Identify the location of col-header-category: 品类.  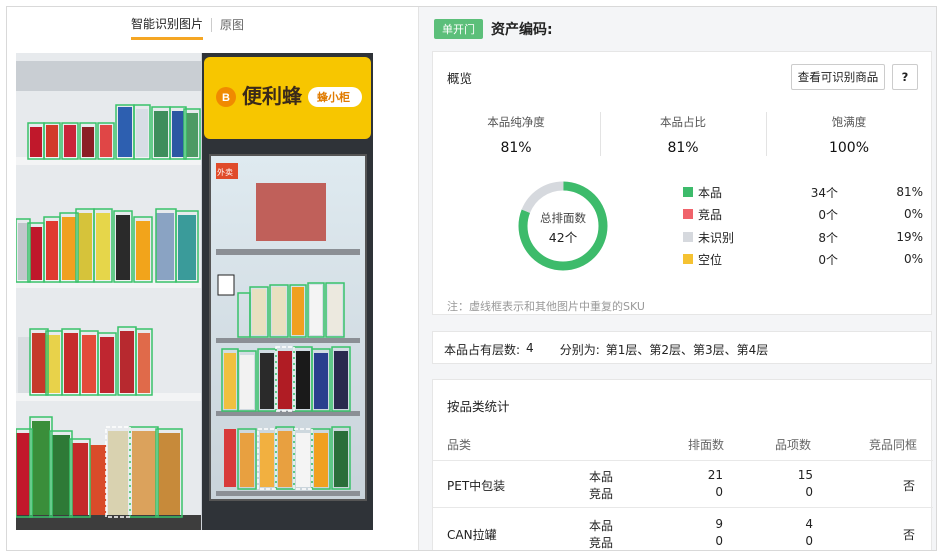
(459, 445).